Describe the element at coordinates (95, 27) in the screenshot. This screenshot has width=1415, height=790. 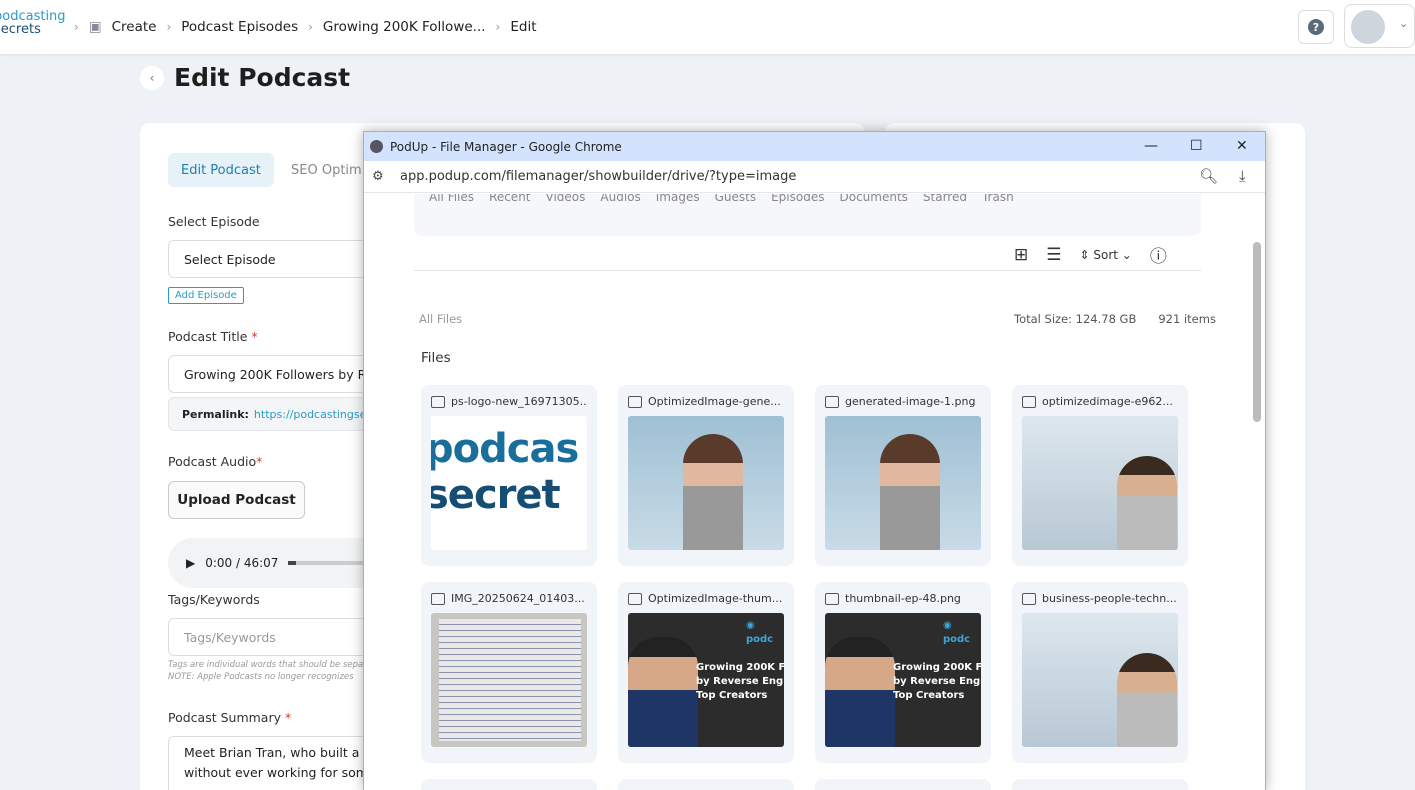
I see `podcast-icon: ▣` at that location.